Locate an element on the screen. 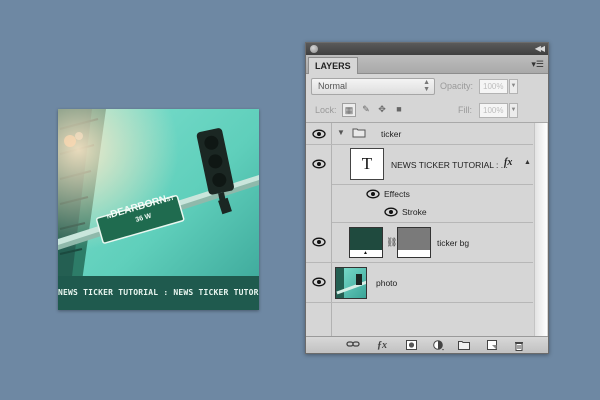 This screenshot has width=600, height=400. layers-toolbar: ƒx is located at coordinates (427, 344).